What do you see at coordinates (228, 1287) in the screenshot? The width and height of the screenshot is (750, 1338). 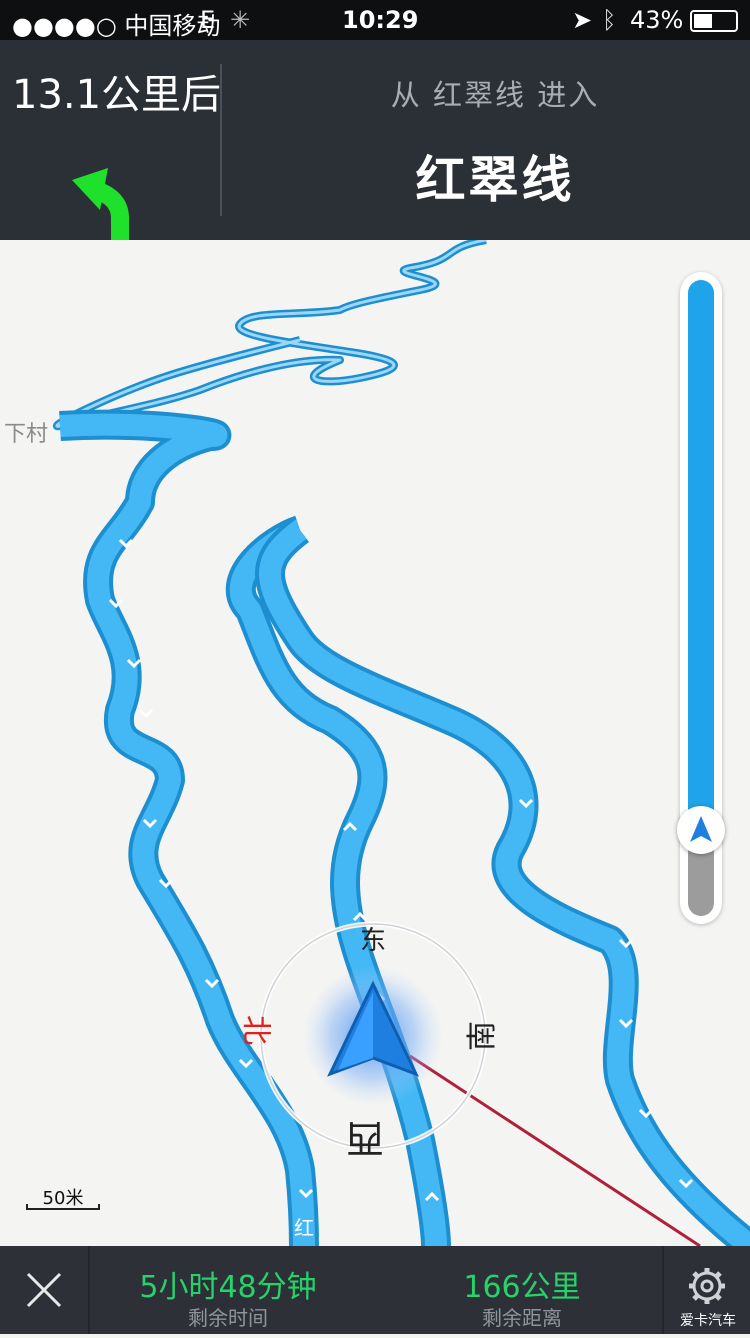 I see `remaining-time-value: 5小时48分钟` at bounding box center [228, 1287].